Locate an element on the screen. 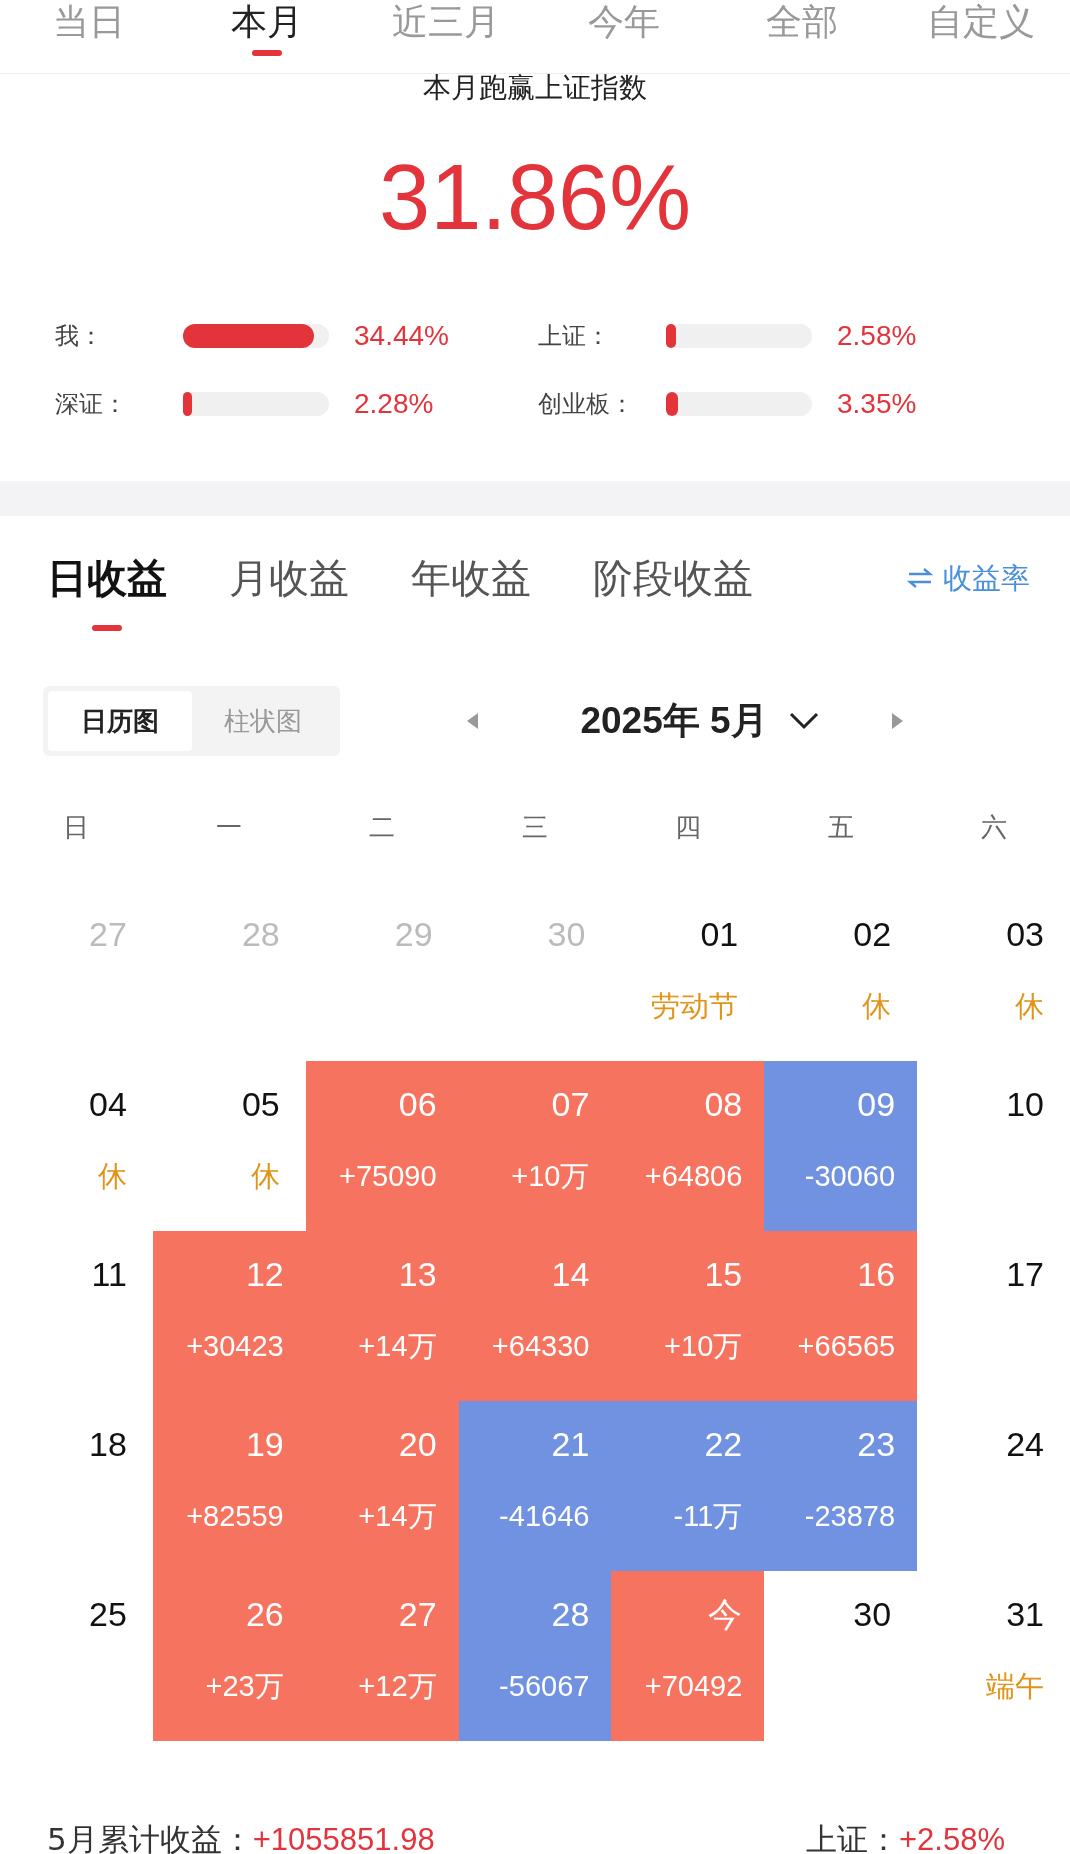 This screenshot has width=1070, height=1854. day-number: 23 is located at coordinates (876, 1444).